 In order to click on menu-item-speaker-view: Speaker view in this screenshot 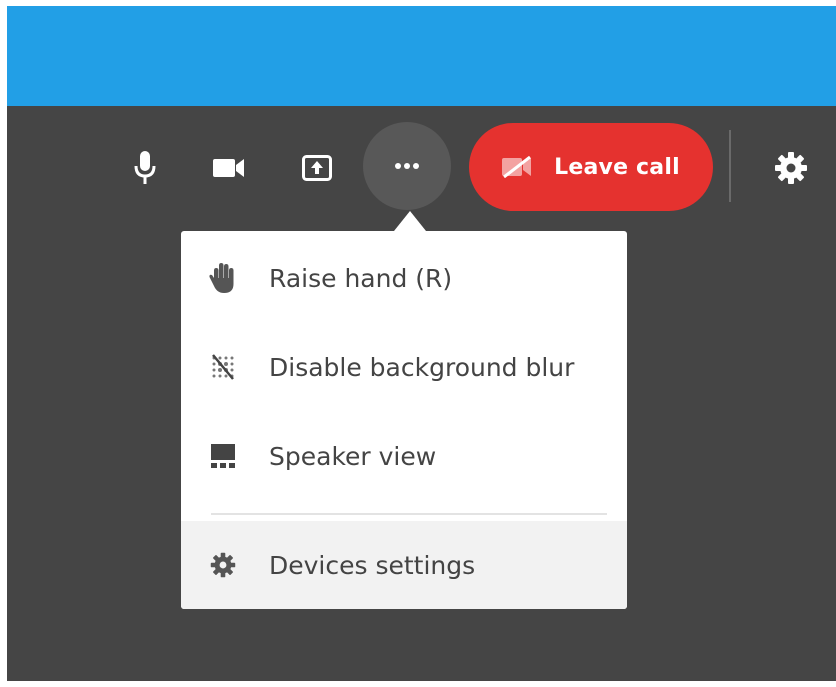, I will do `click(404, 456)`.